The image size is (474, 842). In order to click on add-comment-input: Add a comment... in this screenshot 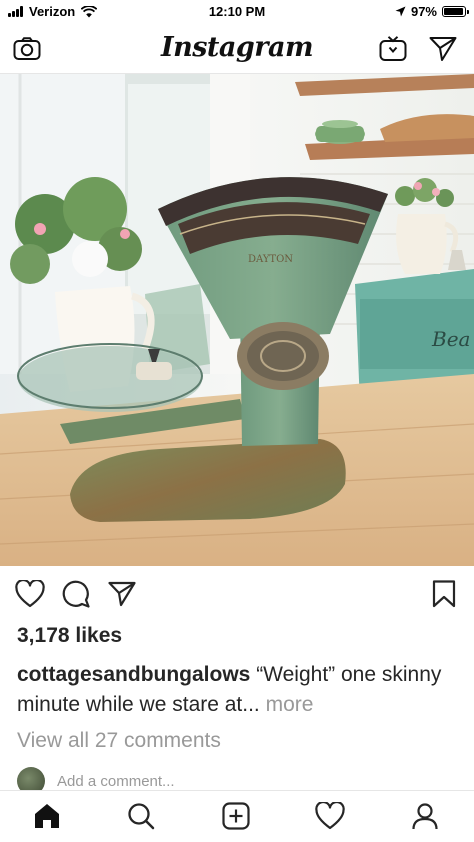, I will do `click(116, 781)`.